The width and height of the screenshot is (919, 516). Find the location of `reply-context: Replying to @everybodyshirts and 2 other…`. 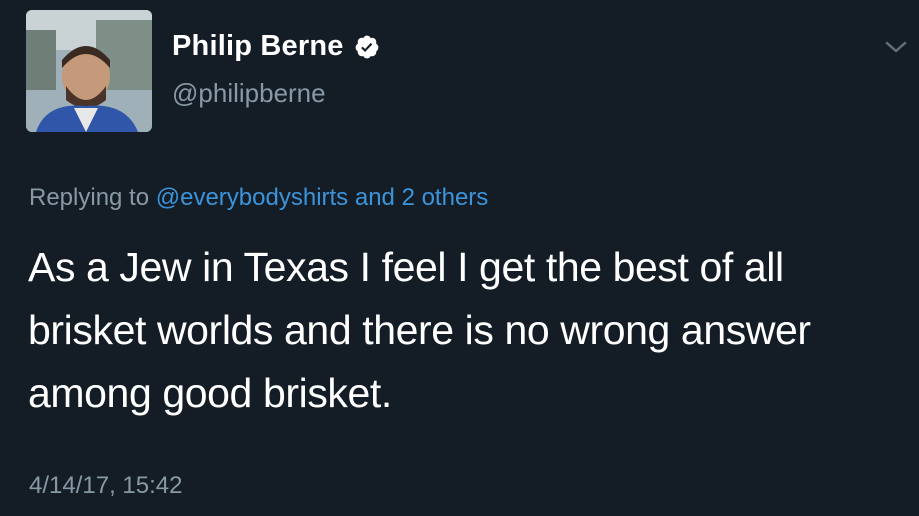

reply-context: Replying to @everybodyshirts and 2 other… is located at coordinates (258, 198).